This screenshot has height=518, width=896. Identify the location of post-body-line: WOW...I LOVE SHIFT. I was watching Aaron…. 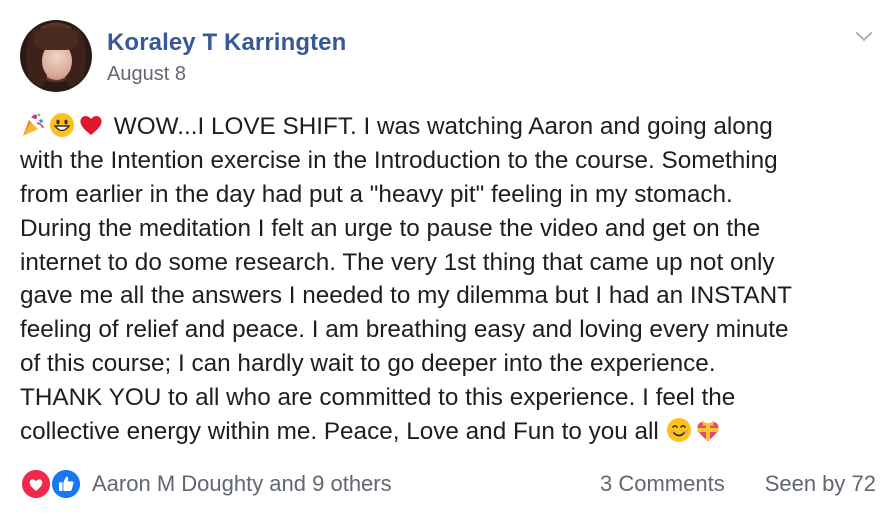
(450, 127).